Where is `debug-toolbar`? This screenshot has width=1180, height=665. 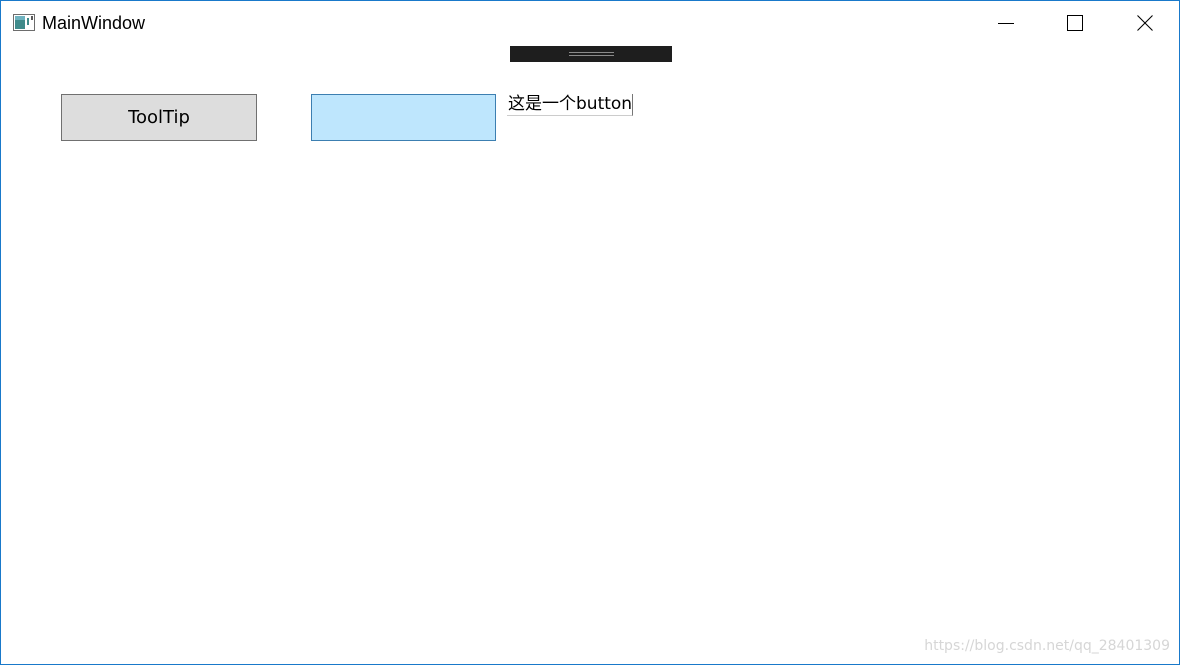
debug-toolbar is located at coordinates (591, 54).